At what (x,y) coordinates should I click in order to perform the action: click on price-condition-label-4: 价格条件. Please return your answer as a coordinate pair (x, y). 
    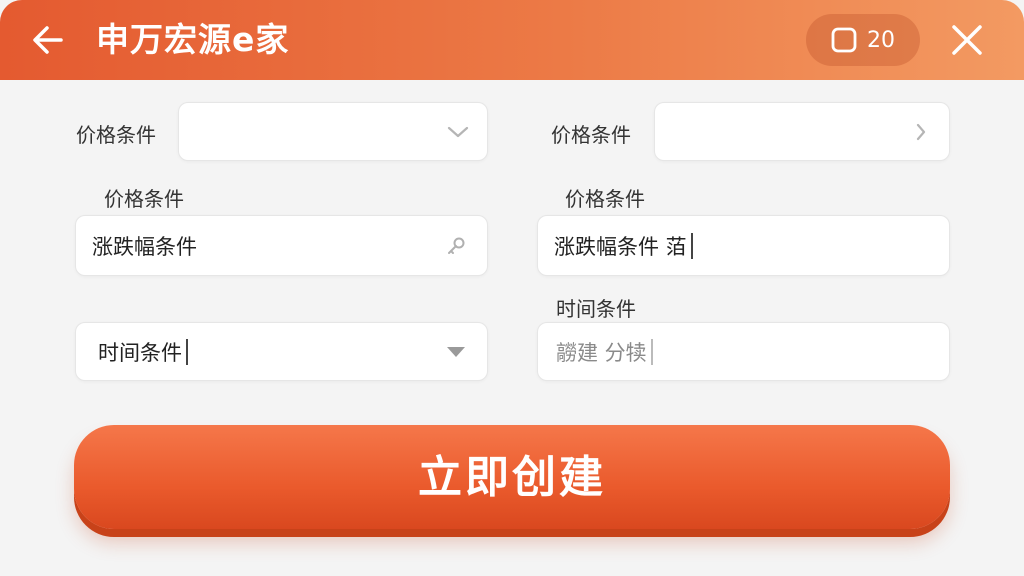
    Looking at the image, I should click on (605, 199).